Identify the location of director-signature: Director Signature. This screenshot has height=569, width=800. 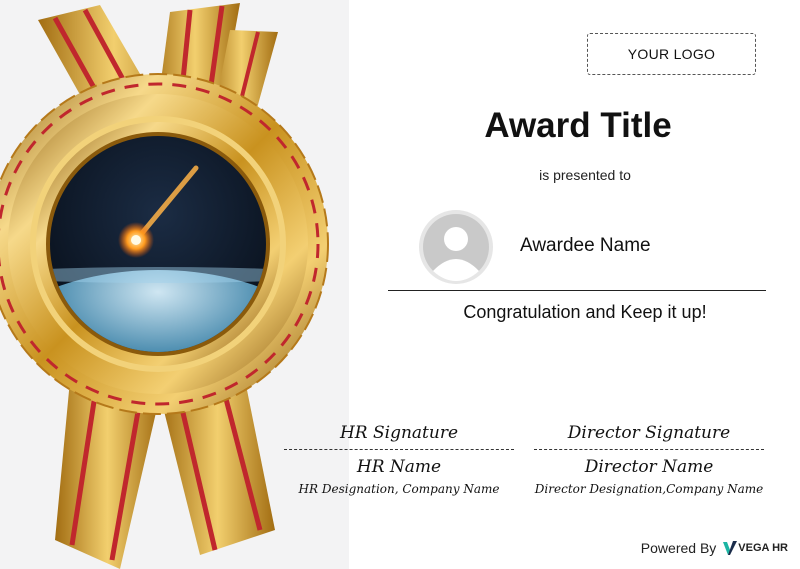
(649, 433).